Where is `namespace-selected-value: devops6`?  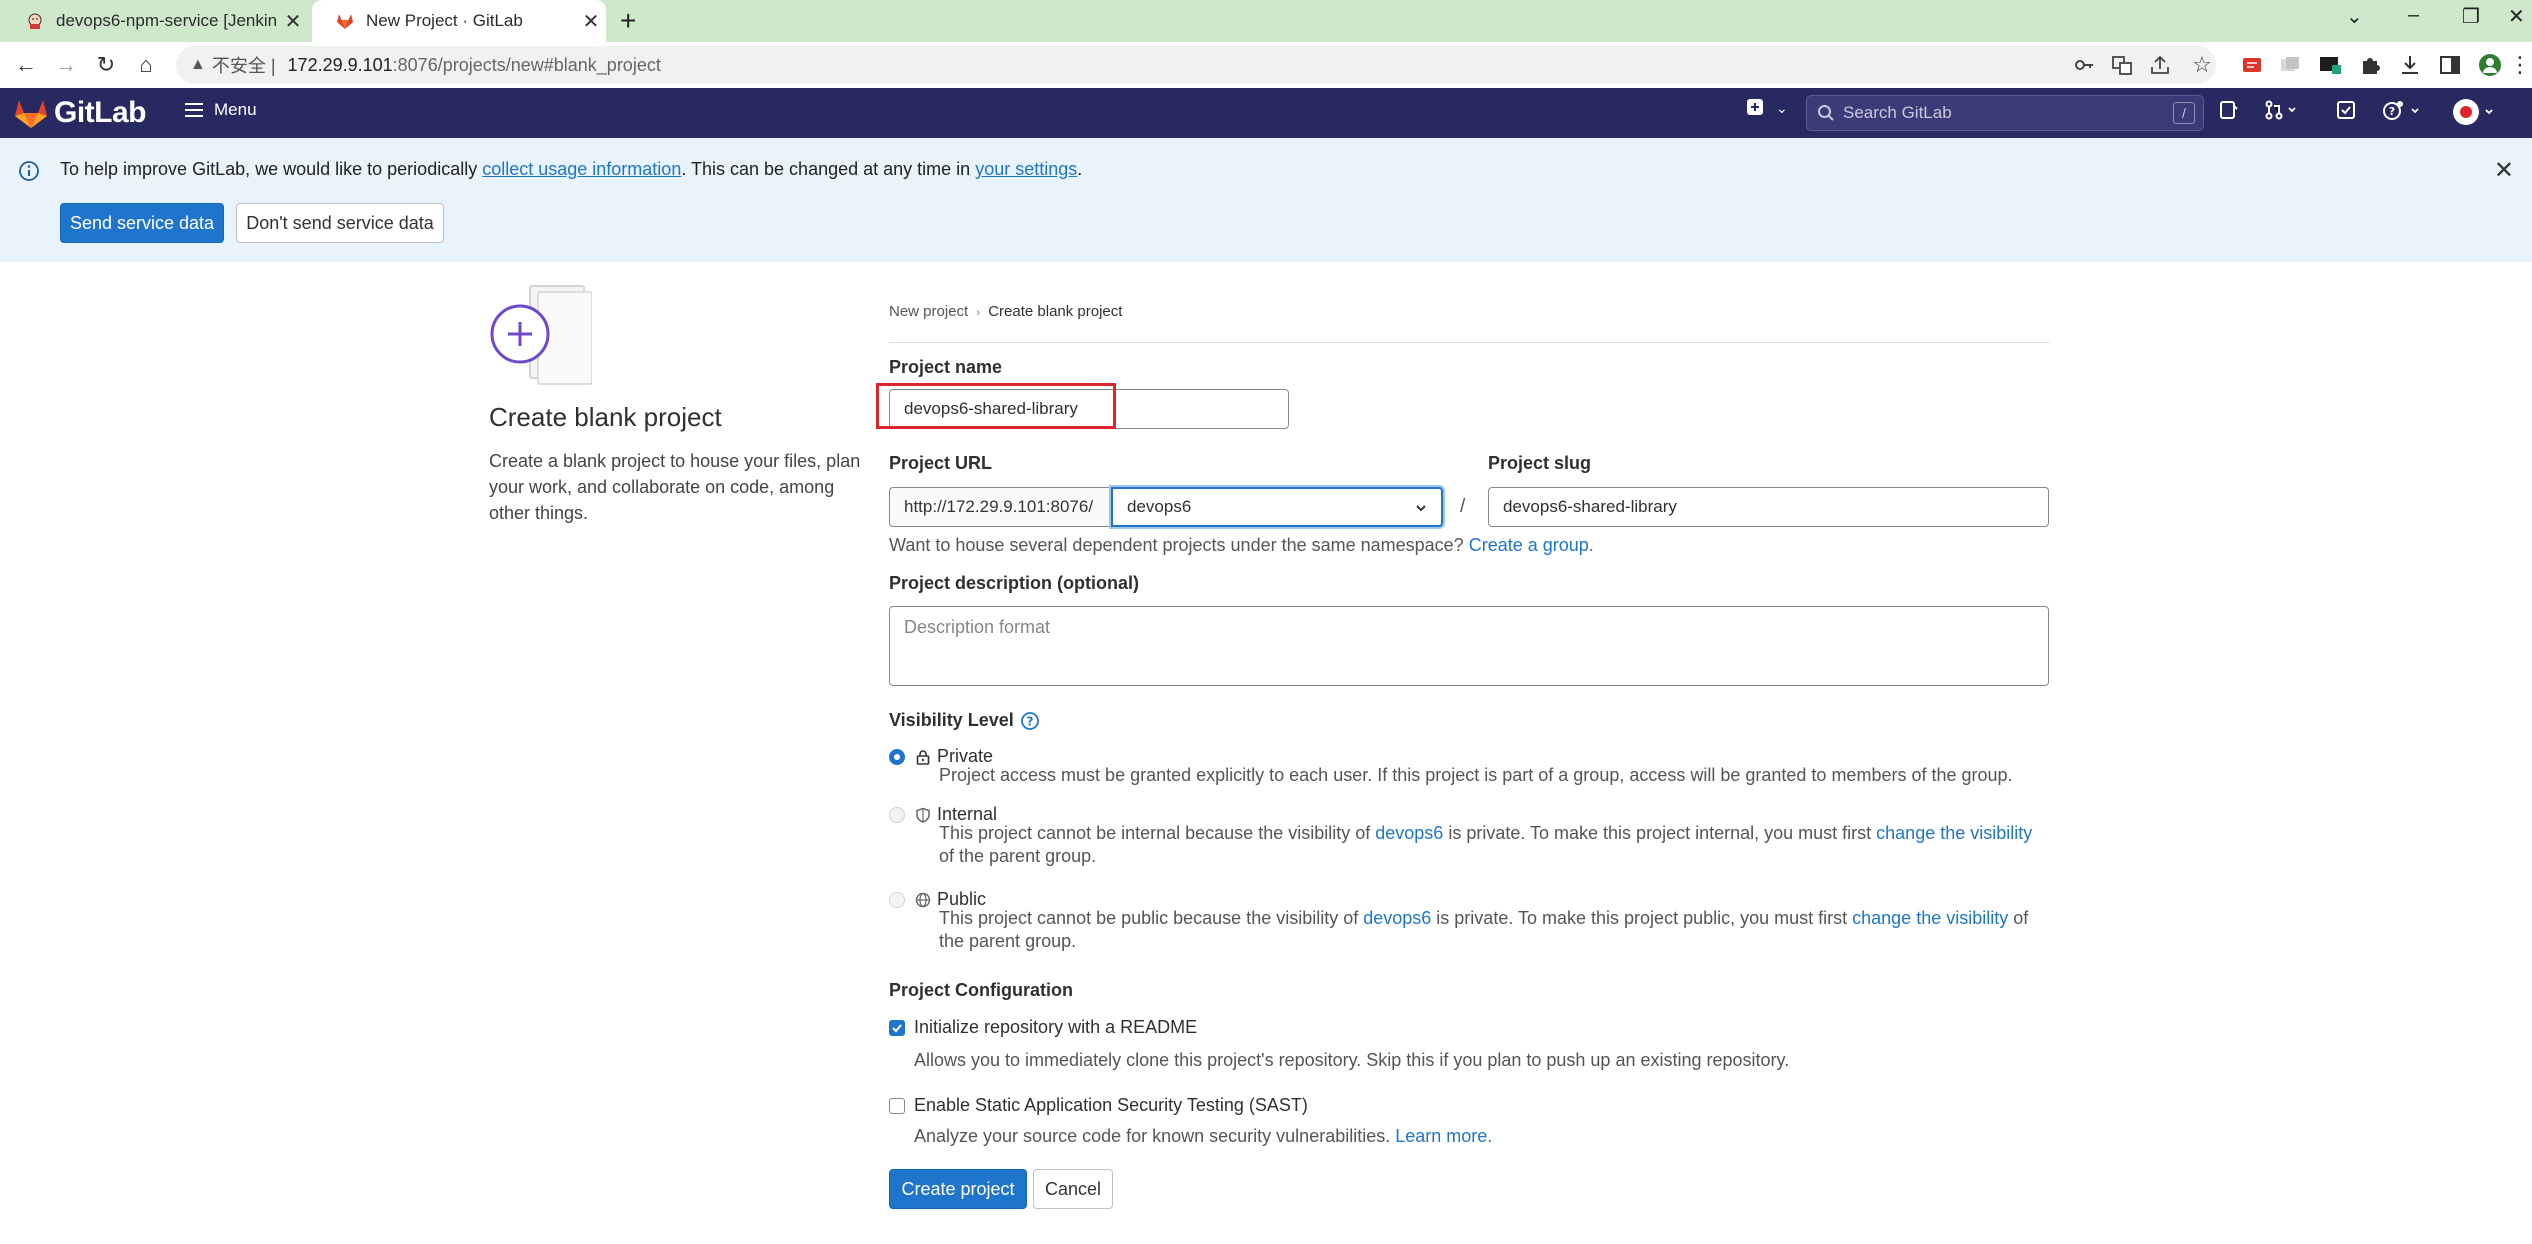
namespace-selected-value: devops6 is located at coordinates (1159, 506).